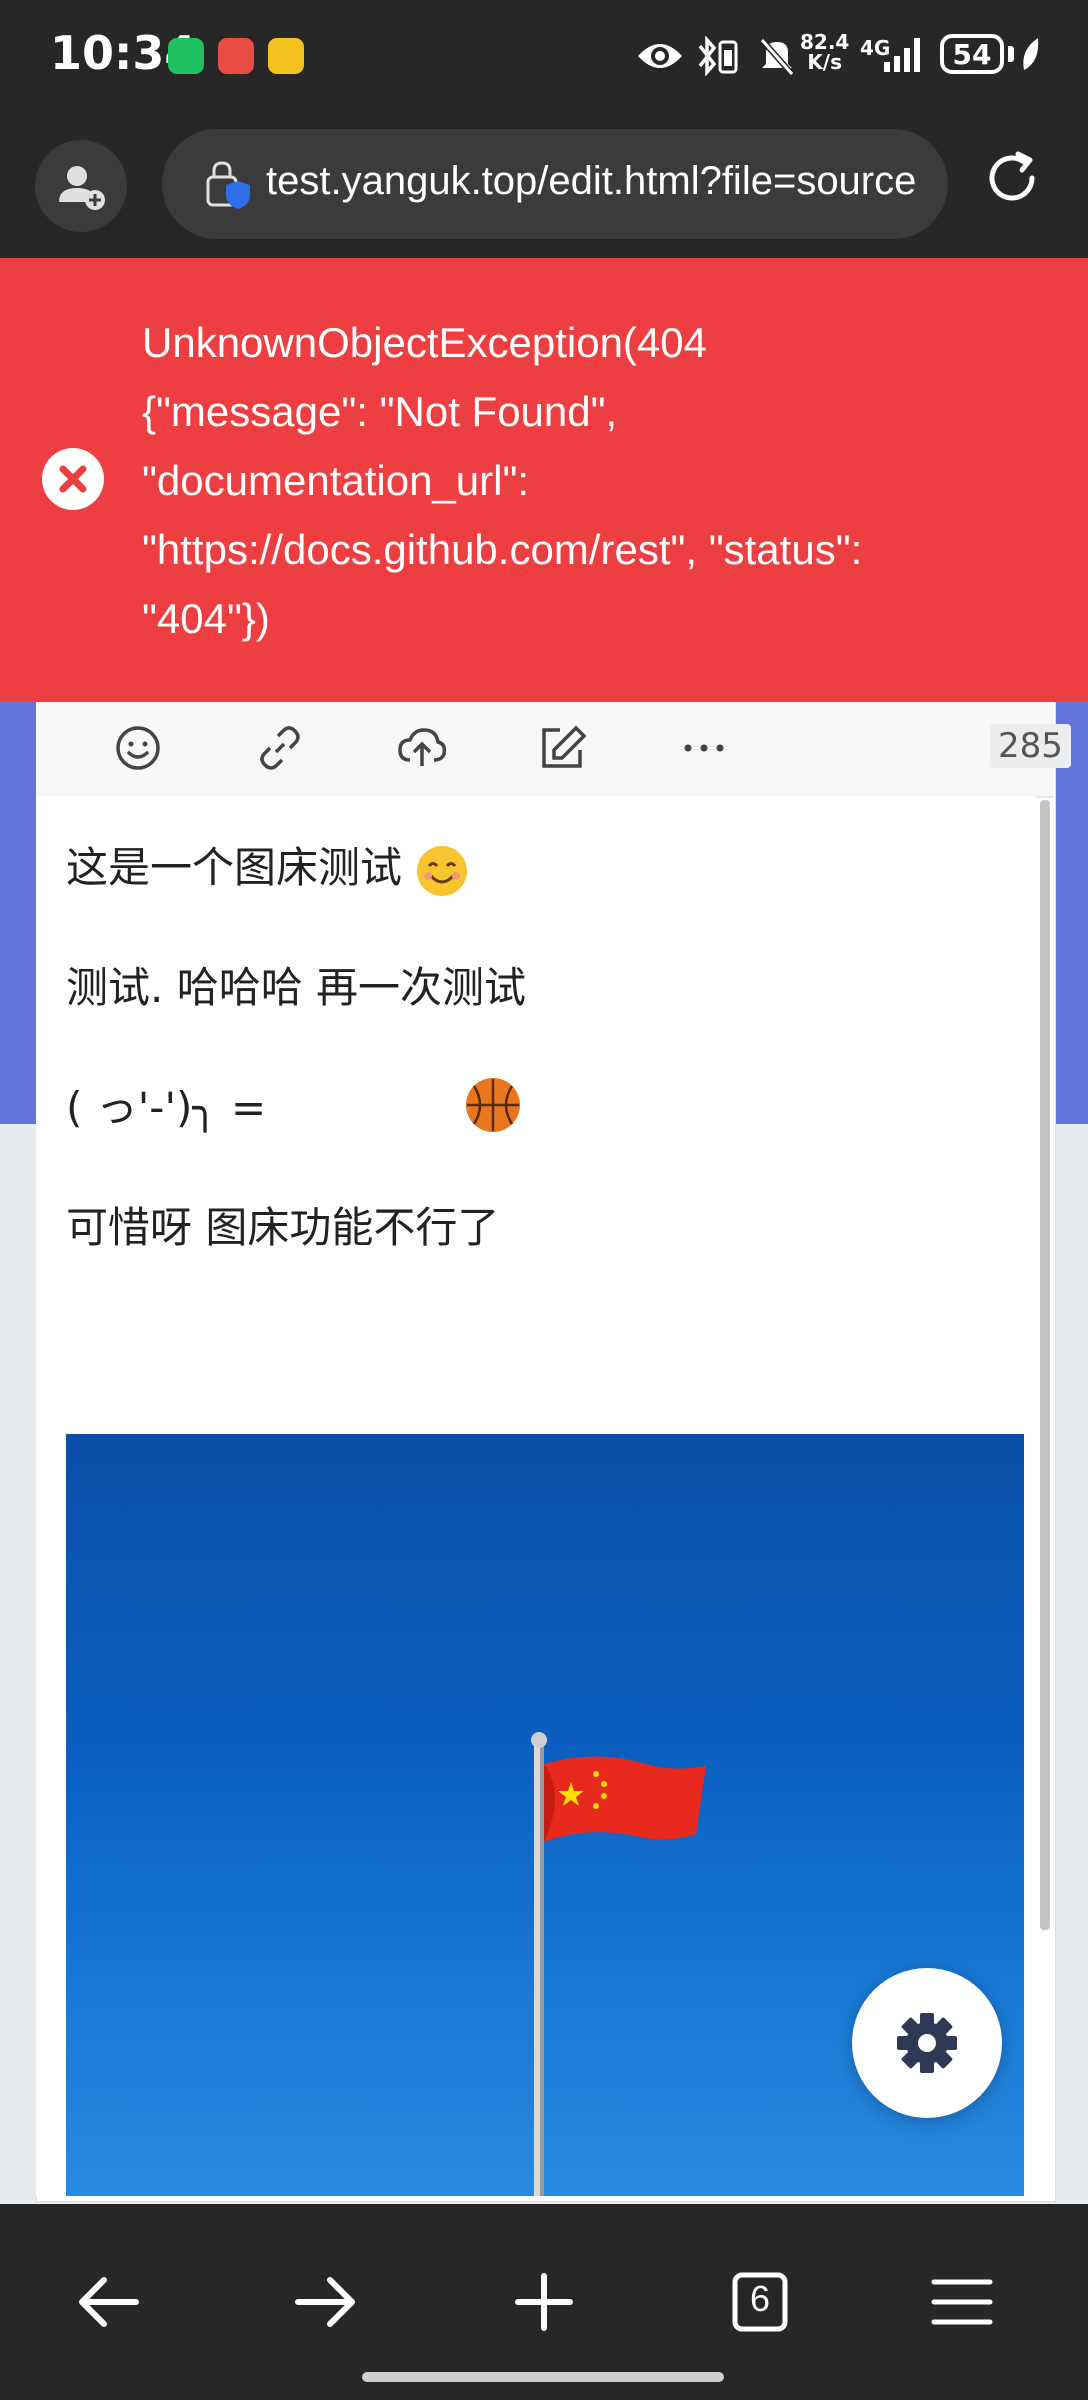 This screenshot has width=1088, height=2400. I want to click on char-counter: 285, so click(1030, 746).